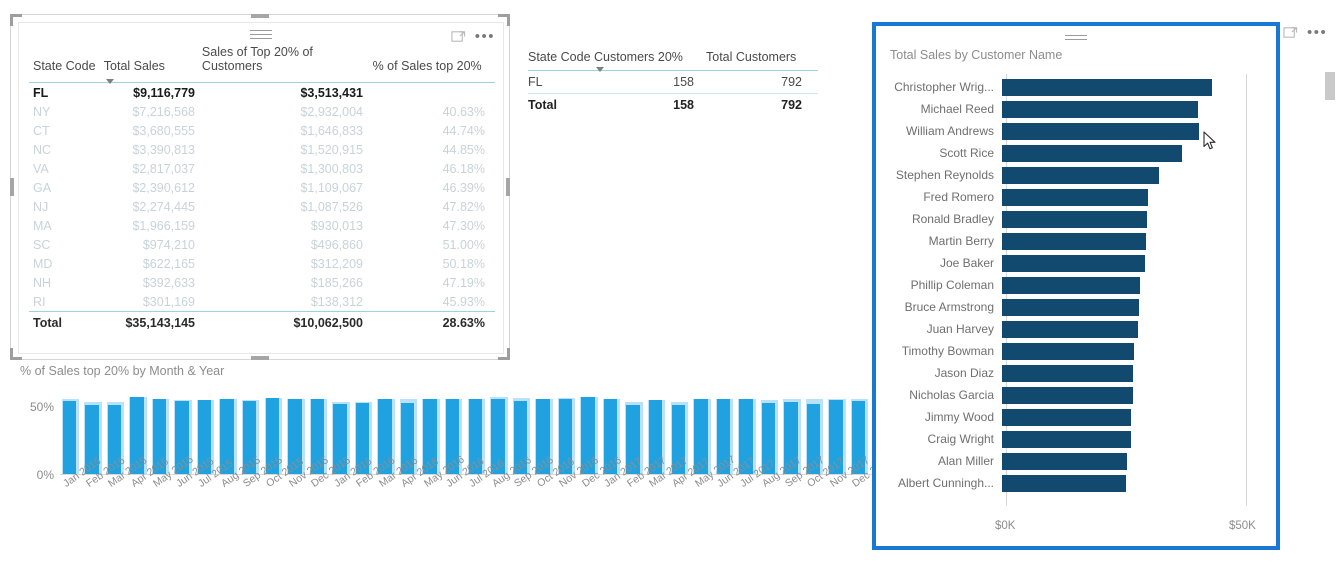 Image resolution: width=1341 pixels, height=580 pixels. I want to click on total-pct: 28.63%, so click(463, 323).